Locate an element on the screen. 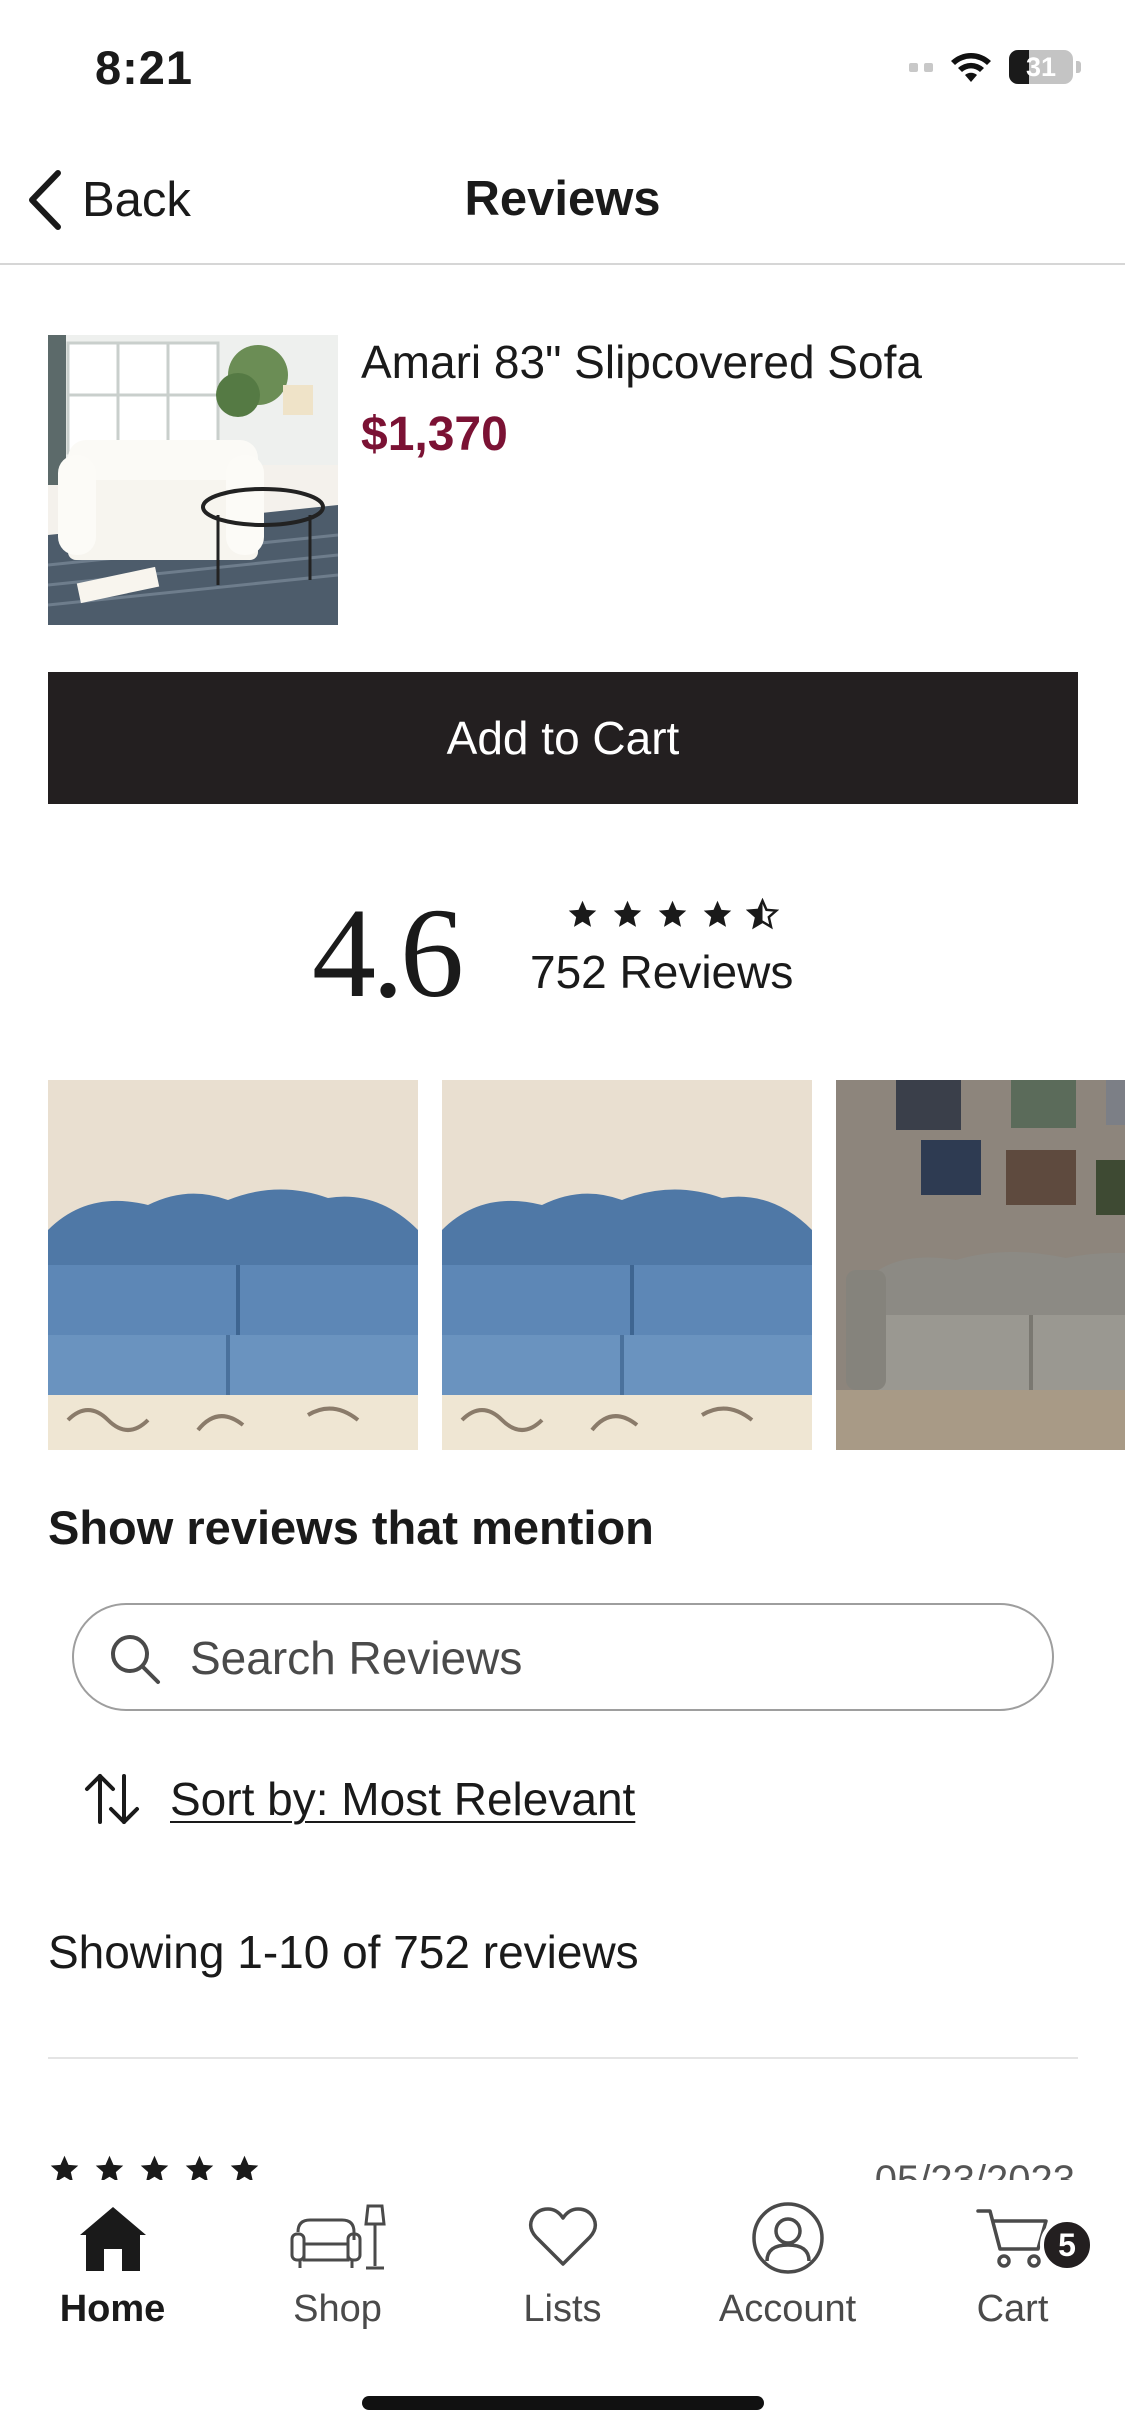 This screenshot has width=1125, height=2436. battery-icon: 31 is located at coordinates (1041, 67).